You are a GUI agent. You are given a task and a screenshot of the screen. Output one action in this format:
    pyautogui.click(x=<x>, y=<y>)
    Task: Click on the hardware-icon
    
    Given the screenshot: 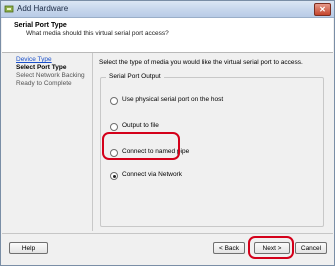 What is the action you would take?
    pyautogui.click(x=9, y=9)
    